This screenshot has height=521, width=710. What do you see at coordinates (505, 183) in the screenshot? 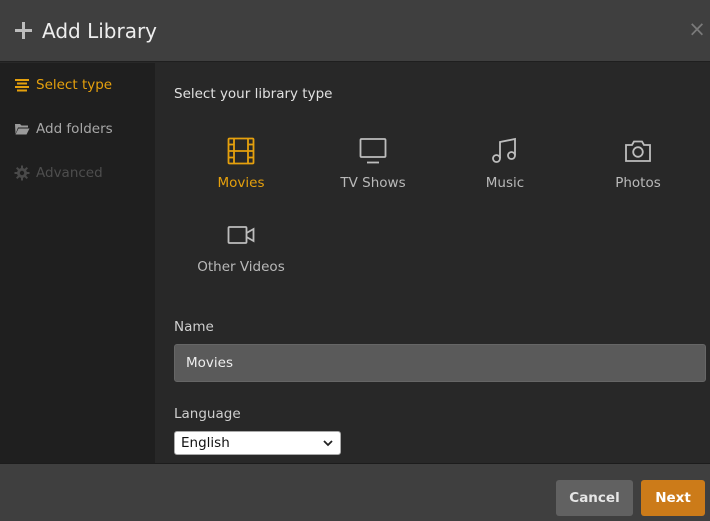
I see `type-label: Music` at bounding box center [505, 183].